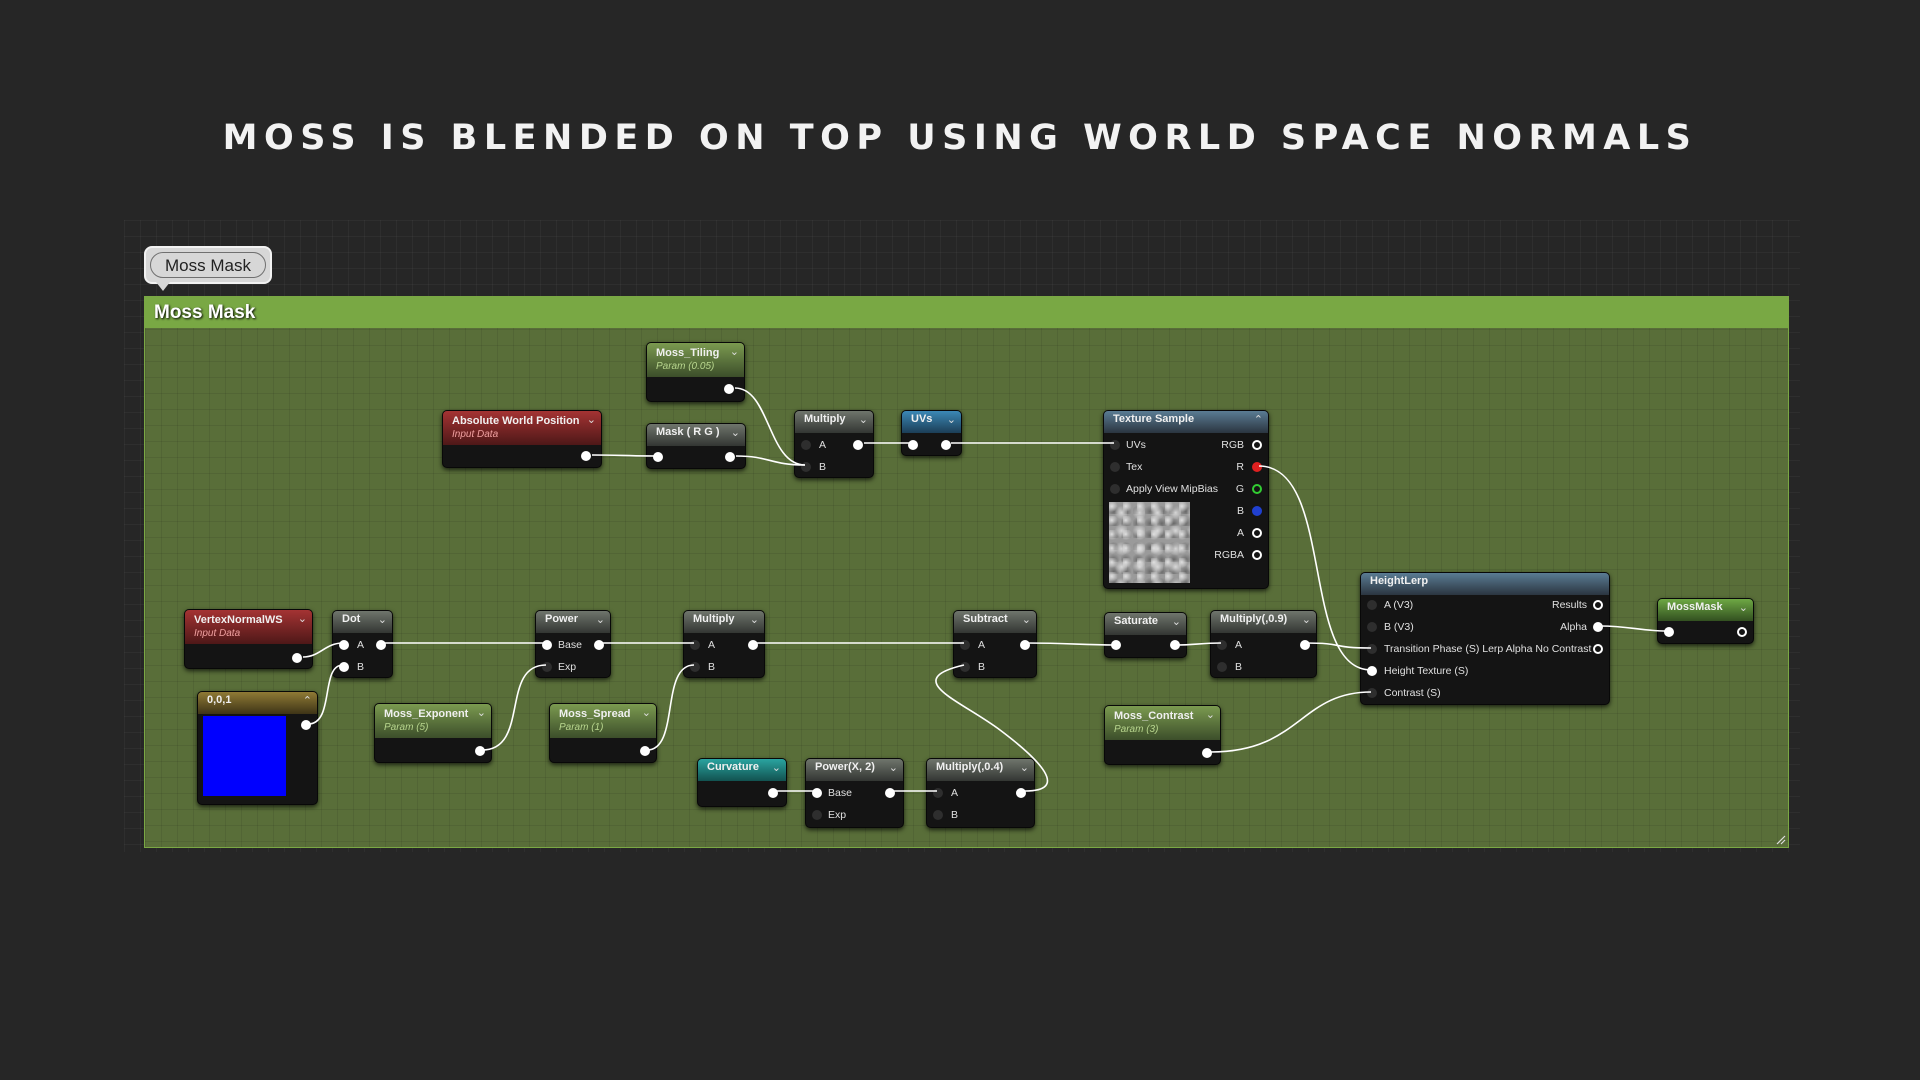 This screenshot has width=1920, height=1080. Describe the element at coordinates (966, 312) in the screenshot. I see `comment-header: Moss Mask` at that location.